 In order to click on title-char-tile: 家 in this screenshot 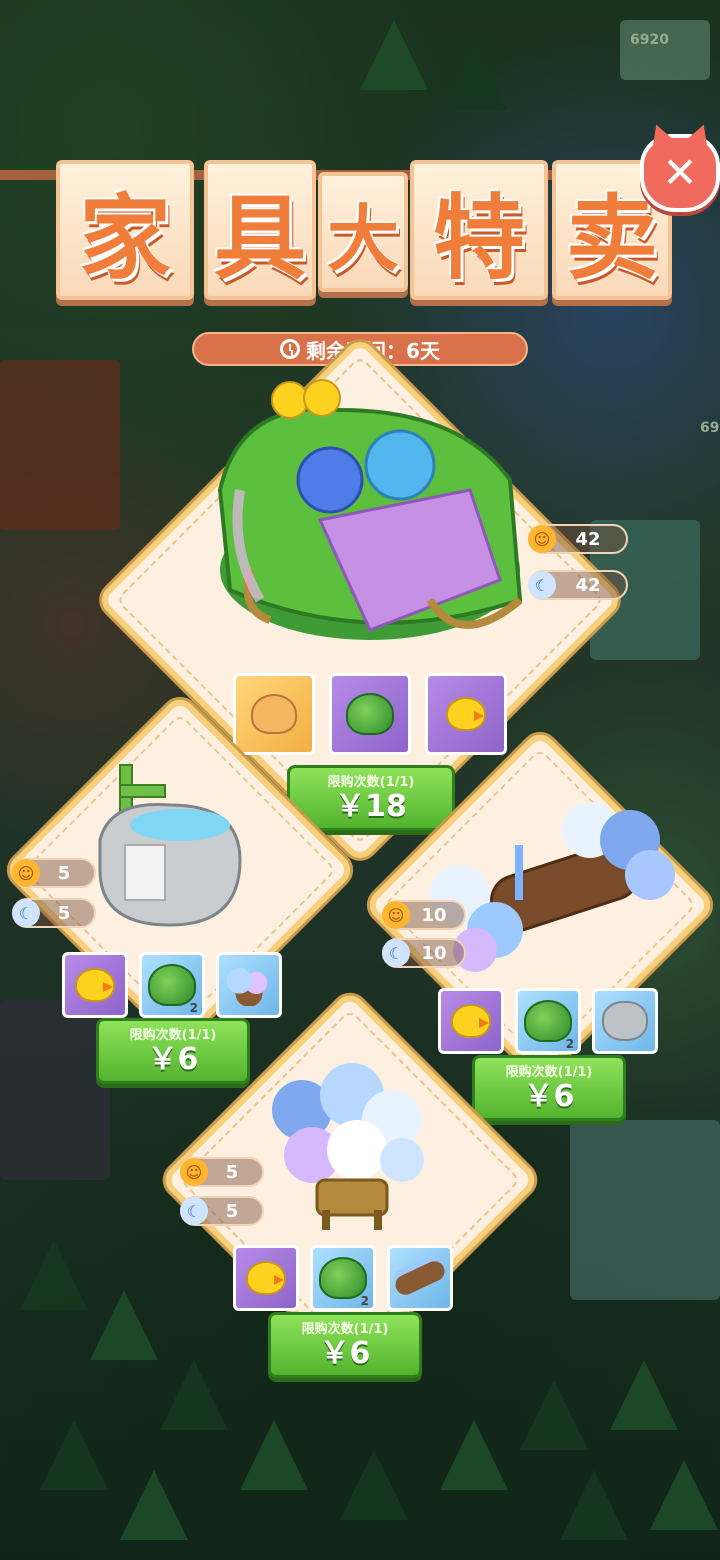, I will do `click(125, 230)`.